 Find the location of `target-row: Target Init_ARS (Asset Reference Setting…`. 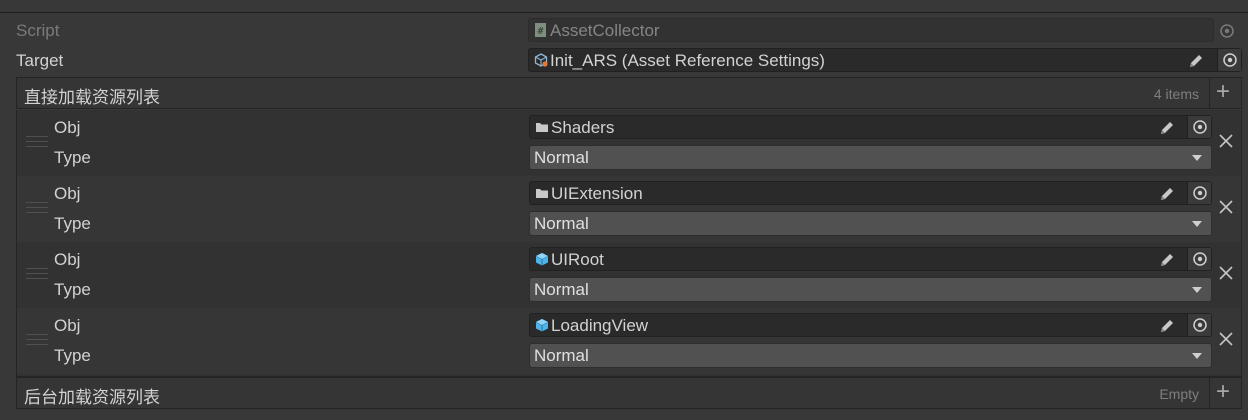

target-row: Target Init_ARS (Asset Reference Setting… is located at coordinates (629, 61).